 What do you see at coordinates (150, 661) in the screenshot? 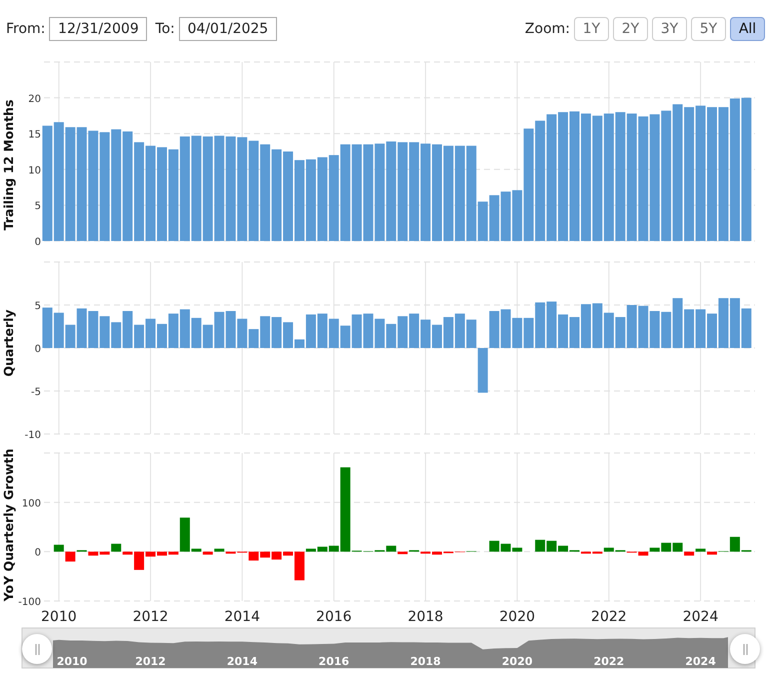
I see `navigator-label: 2012` at bounding box center [150, 661].